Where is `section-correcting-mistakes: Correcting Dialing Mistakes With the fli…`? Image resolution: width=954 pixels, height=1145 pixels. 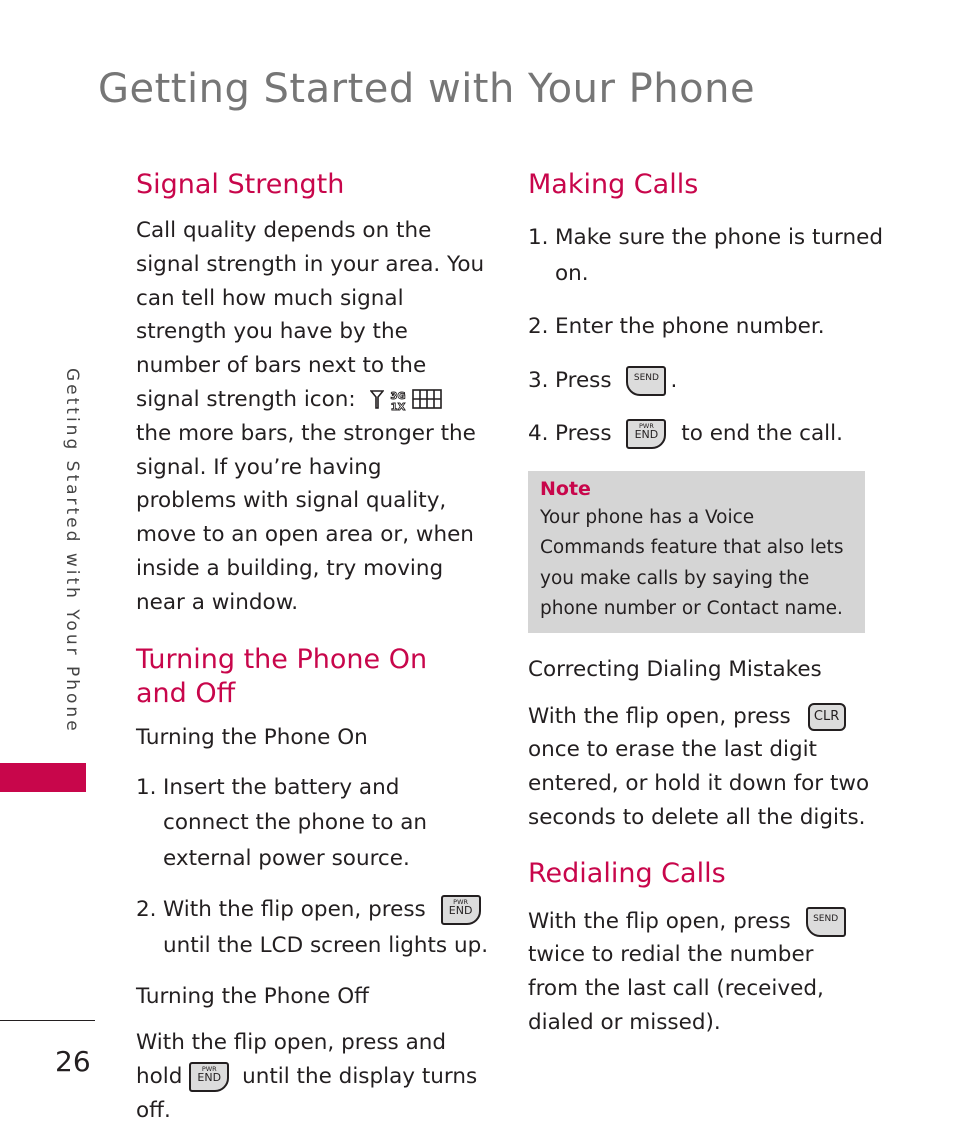
section-correcting-mistakes: Correcting Dialing Mistakes With the fli… is located at coordinates (703, 745).